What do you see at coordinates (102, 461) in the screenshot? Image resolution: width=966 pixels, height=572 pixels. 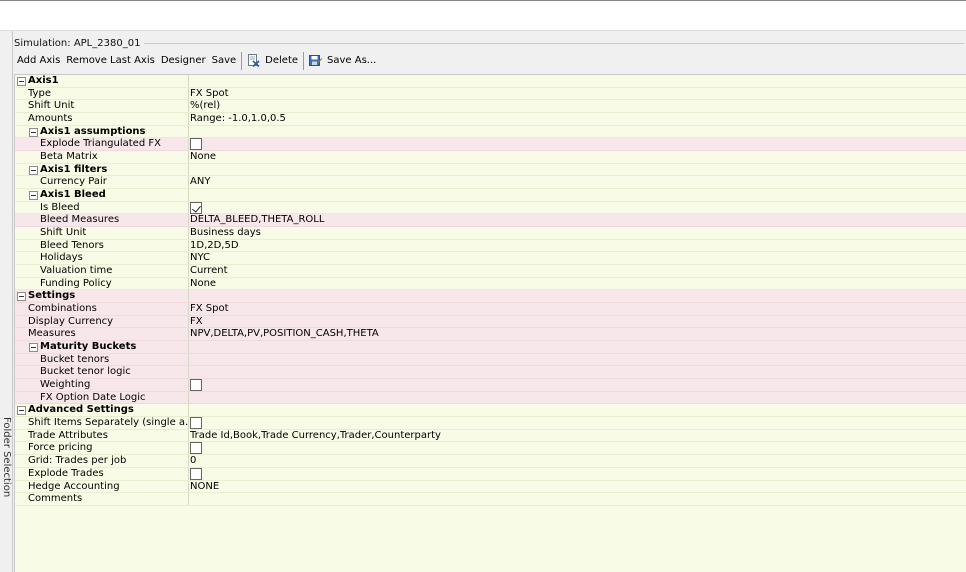 I see `property-name-cell: Grid: Trades per job` at bounding box center [102, 461].